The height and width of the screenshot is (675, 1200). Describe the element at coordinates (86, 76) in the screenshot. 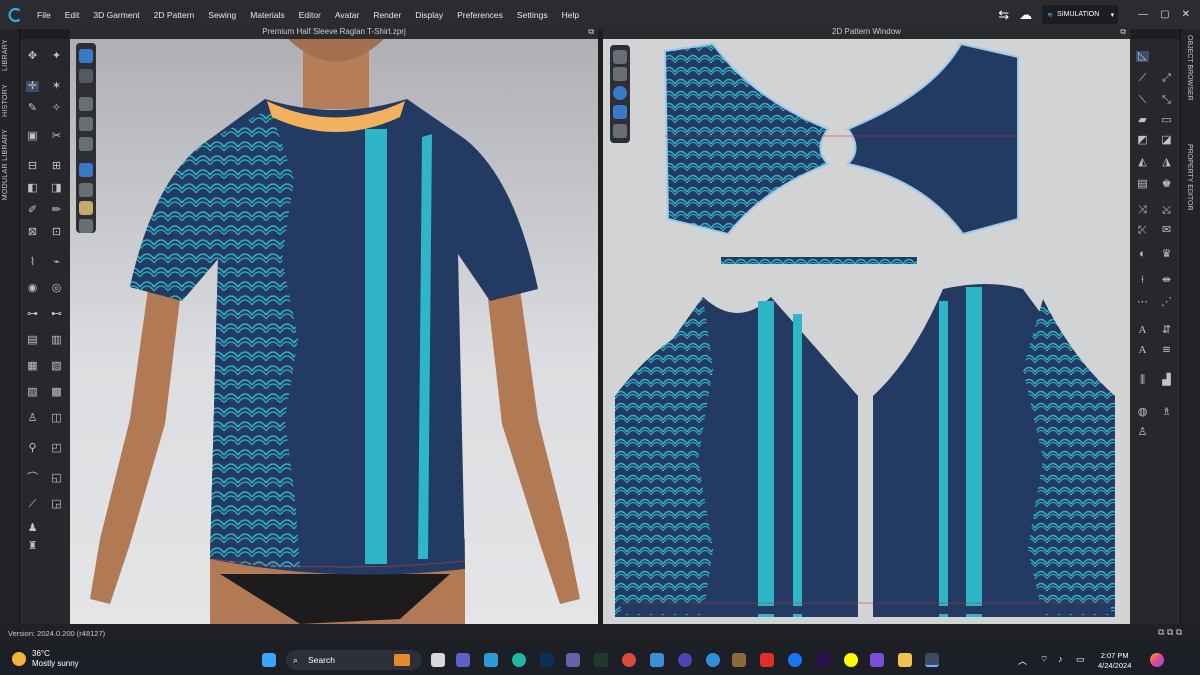

I see `texture-view-icon` at that location.